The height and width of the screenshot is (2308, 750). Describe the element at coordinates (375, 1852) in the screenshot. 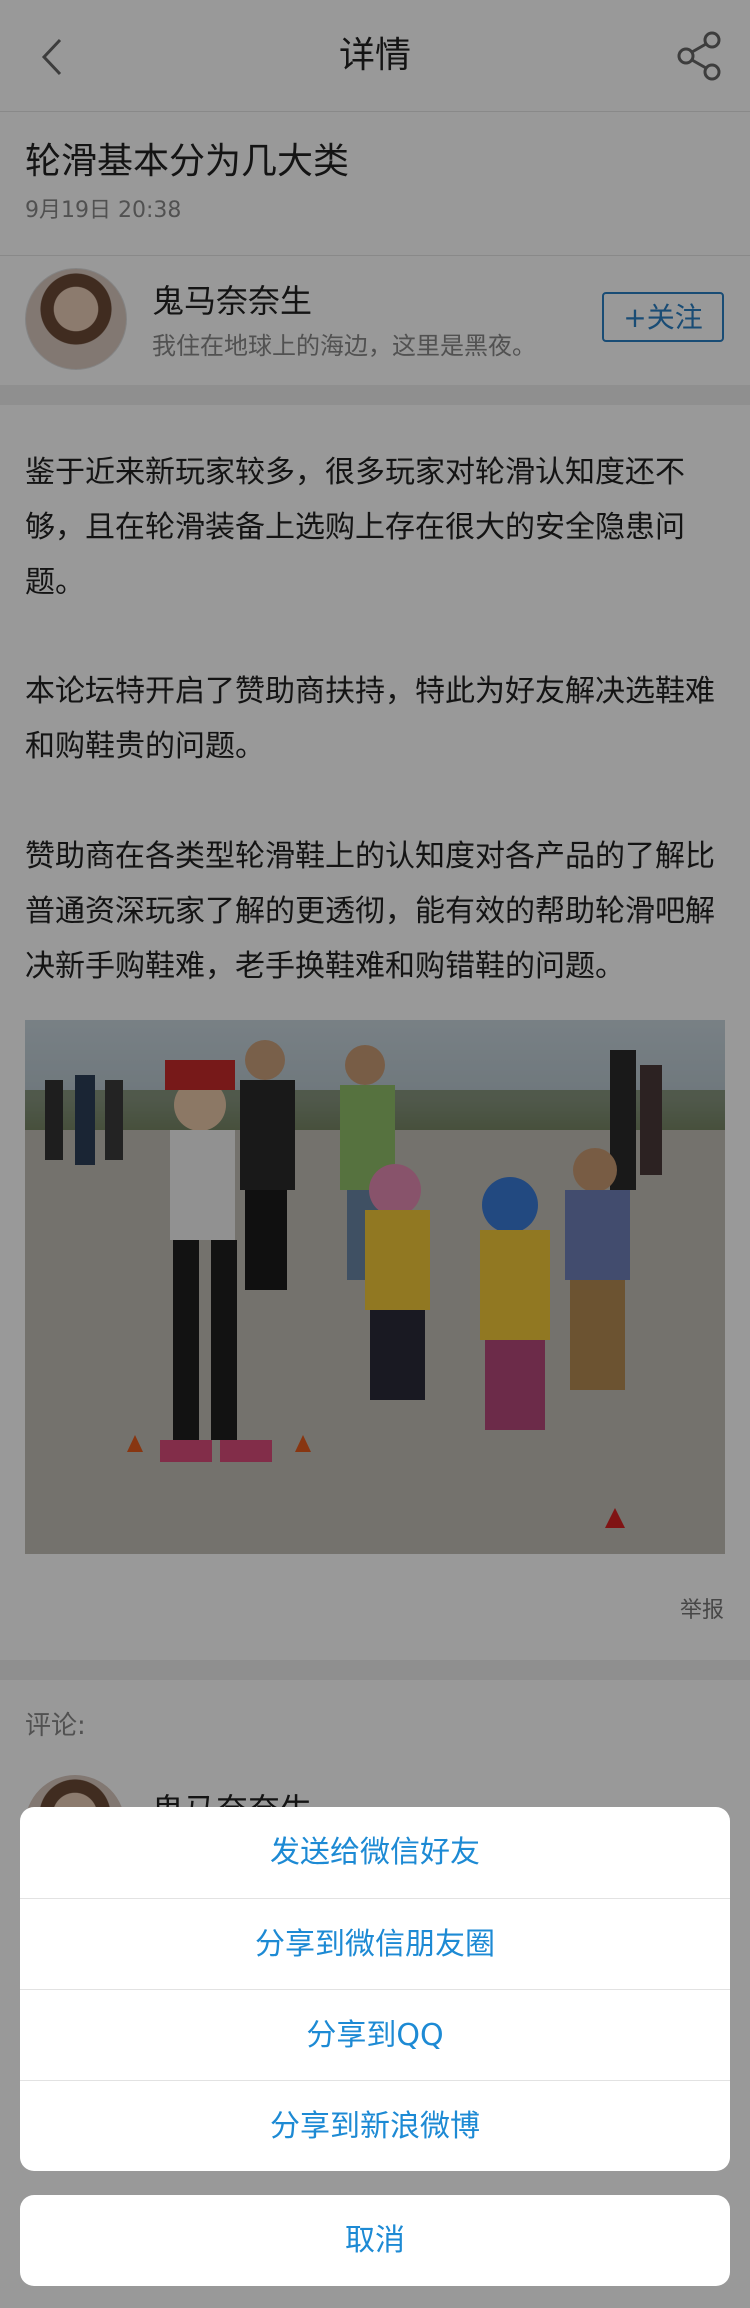

I see `share-wechat-friend-button: 发送给微信好友` at that location.